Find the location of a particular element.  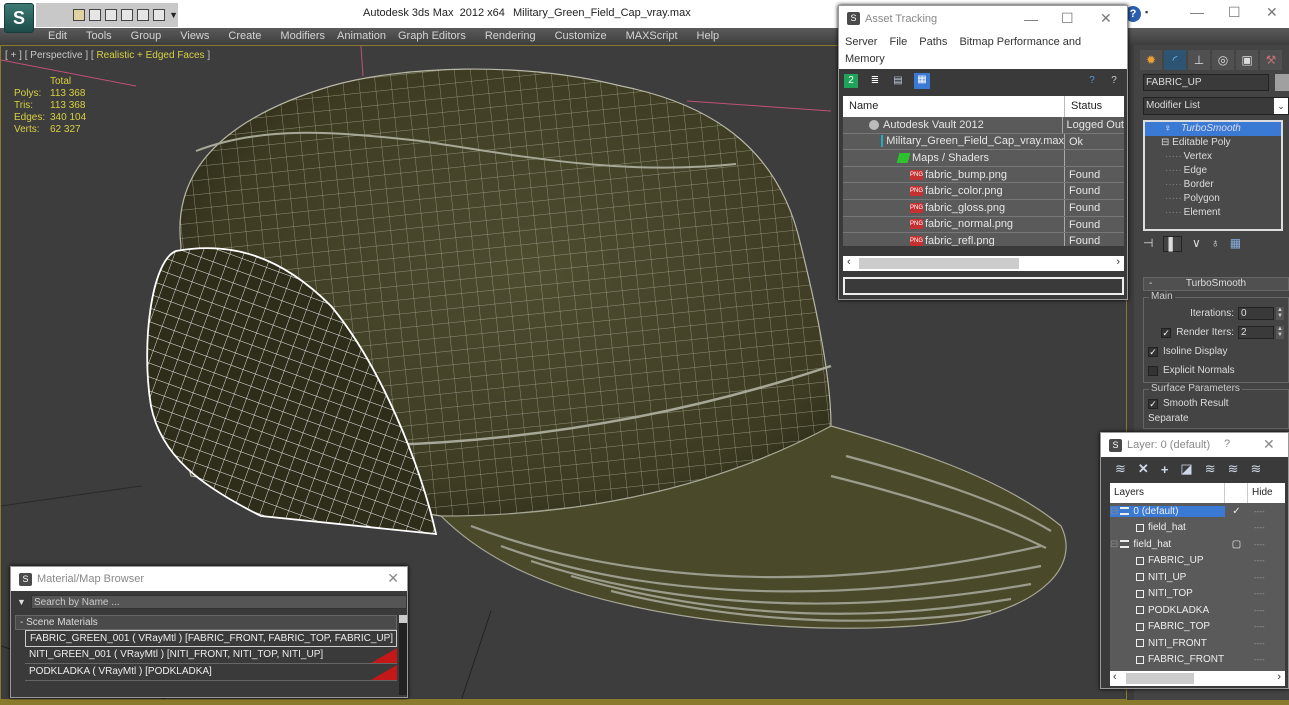

iterations-spinner: 0 is located at coordinates (1256, 313).